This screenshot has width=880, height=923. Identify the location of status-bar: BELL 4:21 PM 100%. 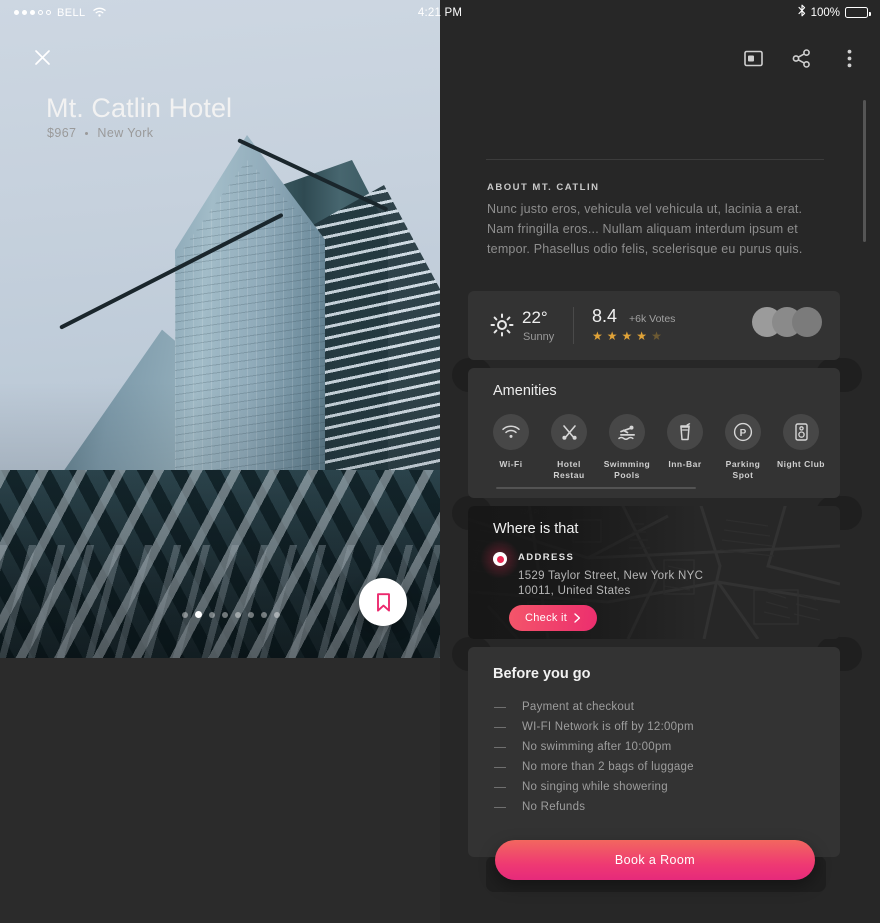
(440, 12).